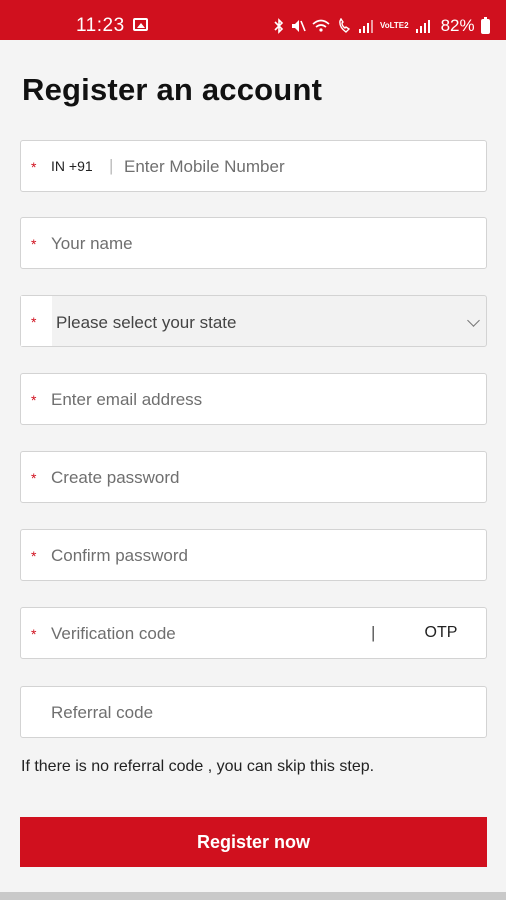 Image resolution: width=506 pixels, height=900 pixels. I want to click on mute-icon, so click(299, 26).